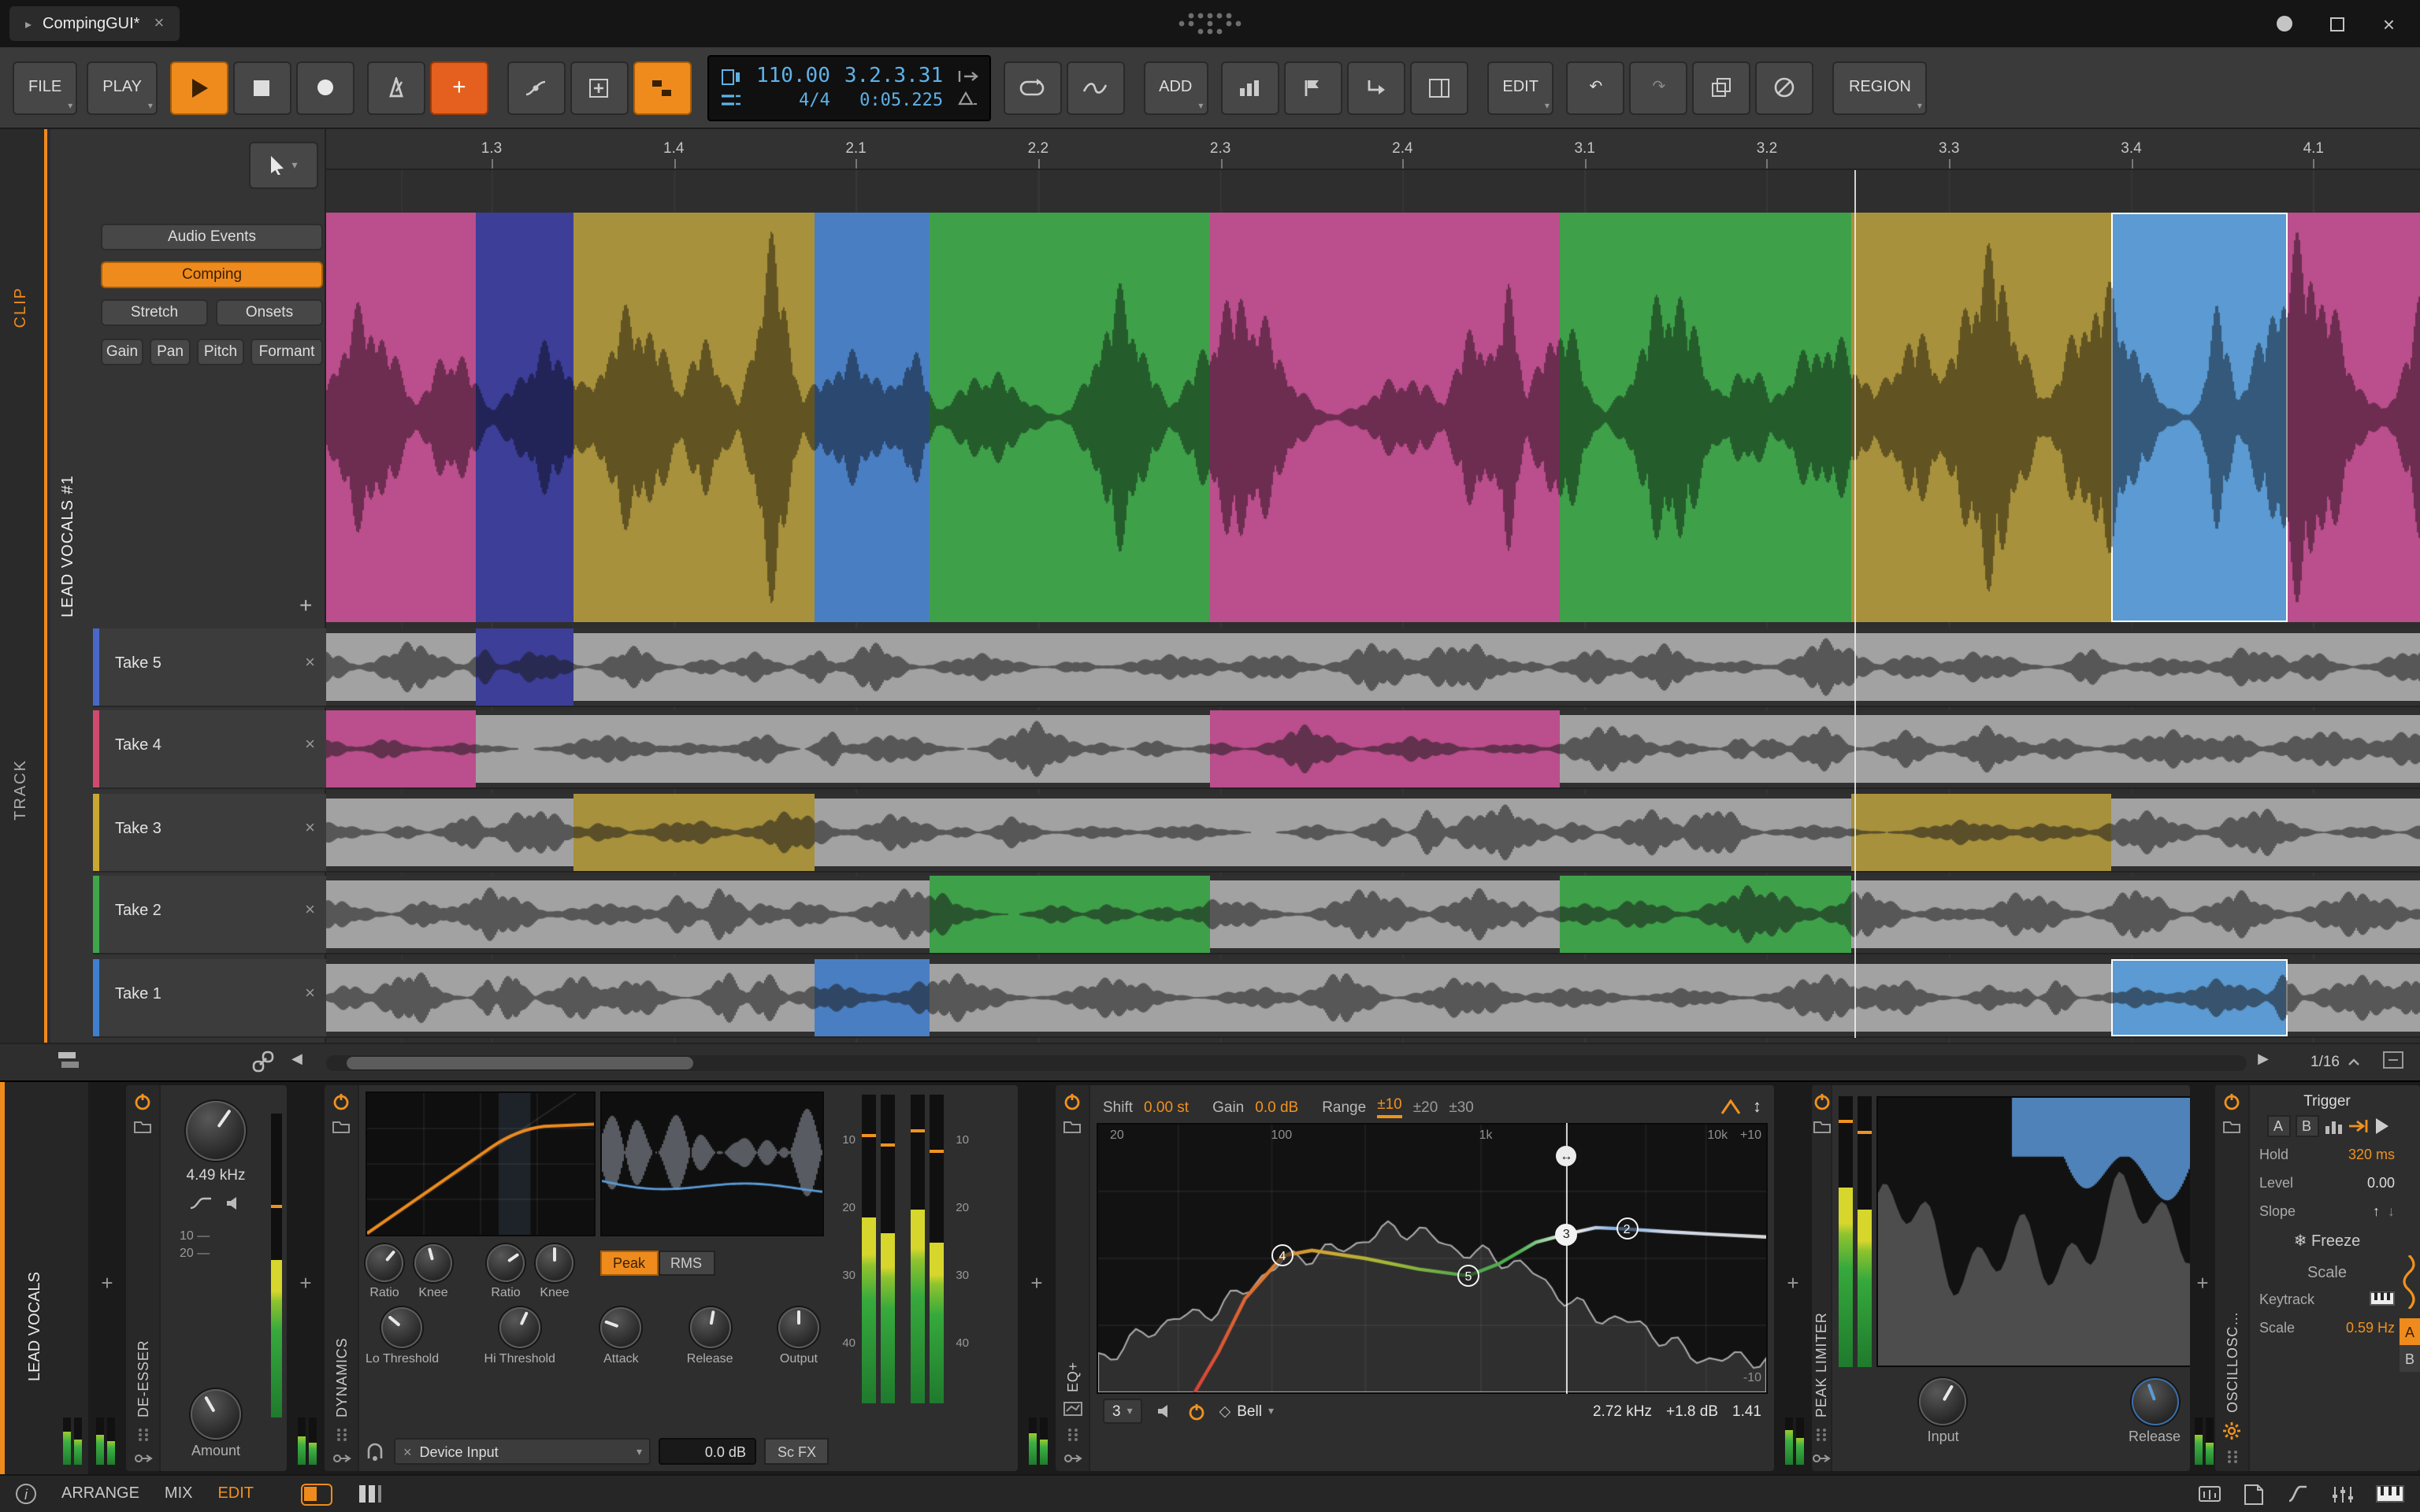 The height and width of the screenshot is (1512, 2420). Describe the element at coordinates (216, 1414) in the screenshot. I see `deesser-amount-knob` at that location.